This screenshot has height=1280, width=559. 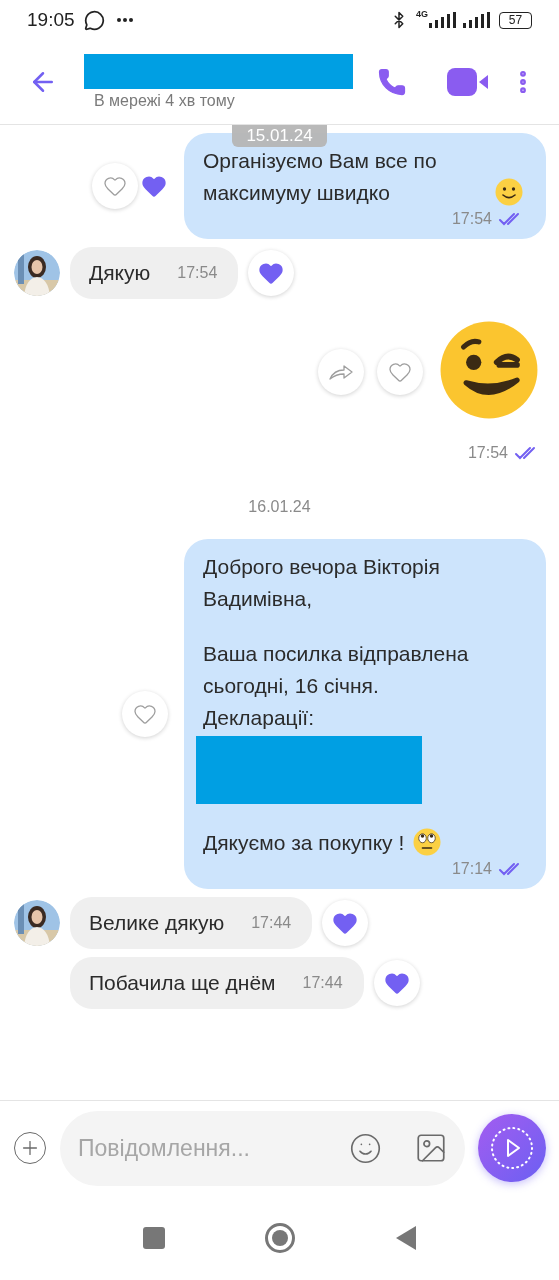 I want to click on more-notifications-icon, so click(x=124, y=20).